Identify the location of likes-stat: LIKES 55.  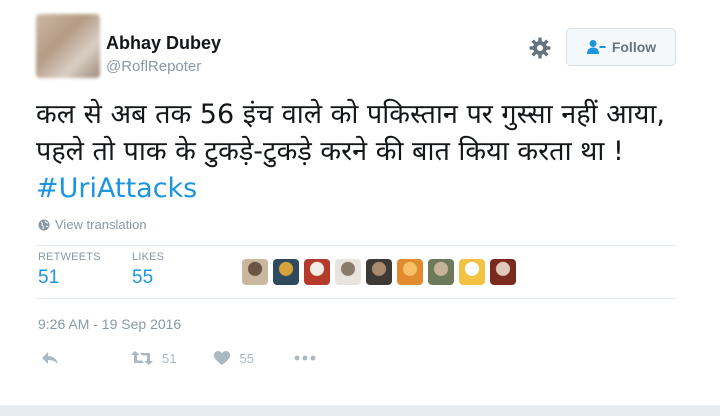
(148, 270).